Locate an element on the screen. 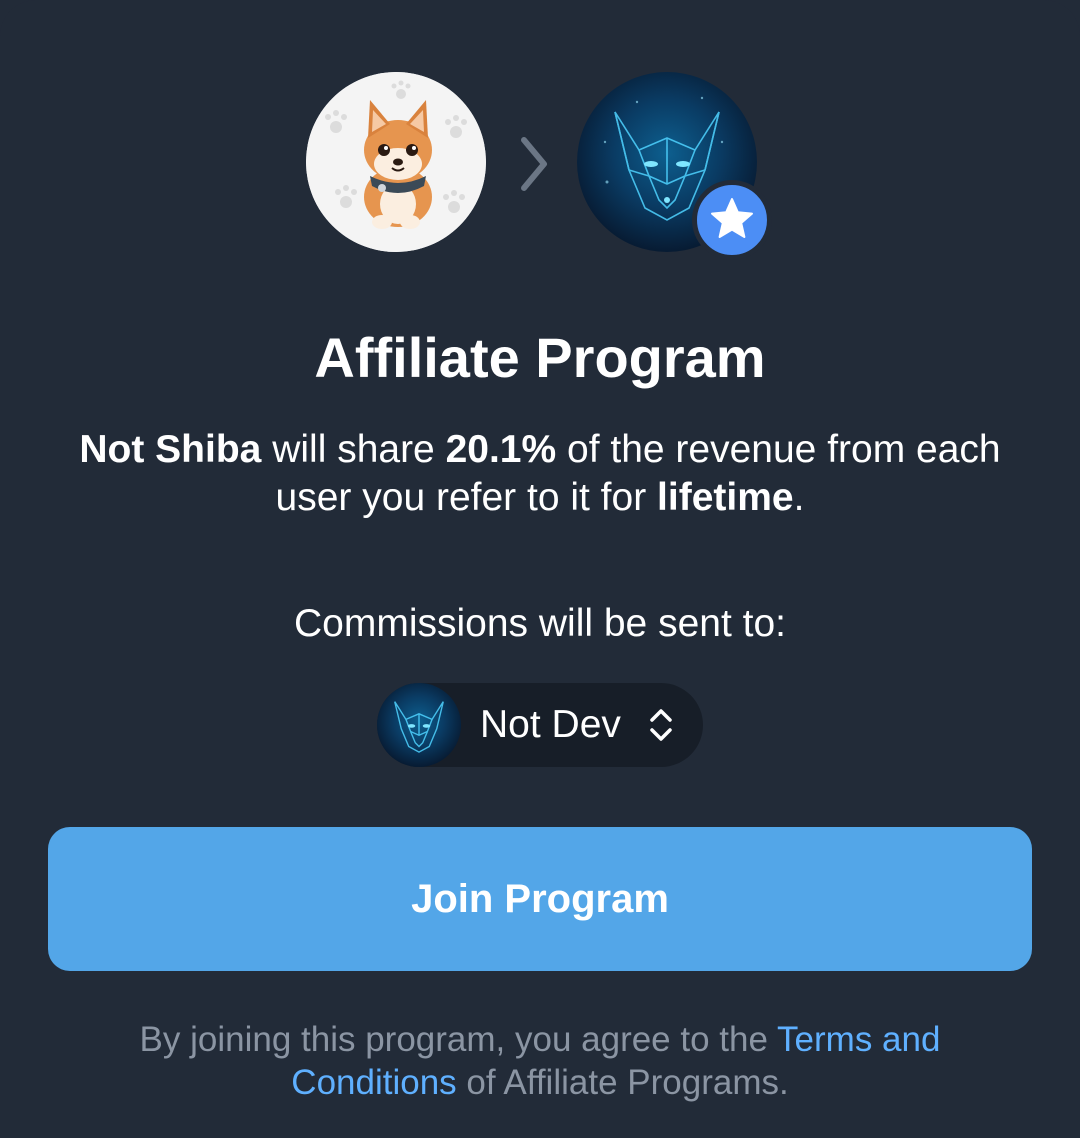 The image size is (1080, 1138). neon-wolf-icon is located at coordinates (419, 727).